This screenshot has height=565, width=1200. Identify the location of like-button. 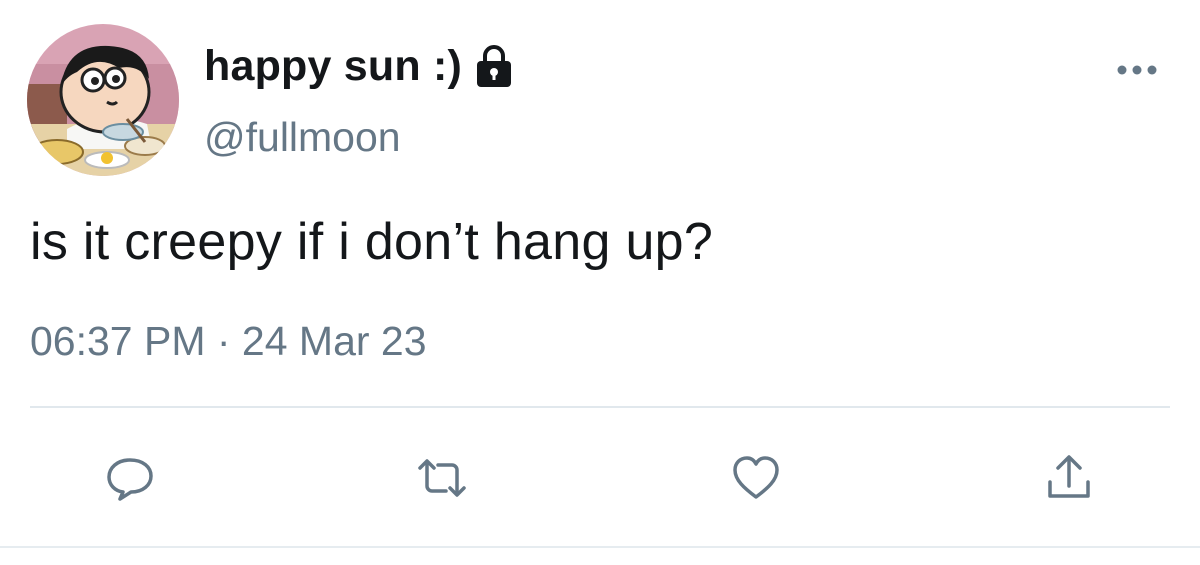
(756, 478).